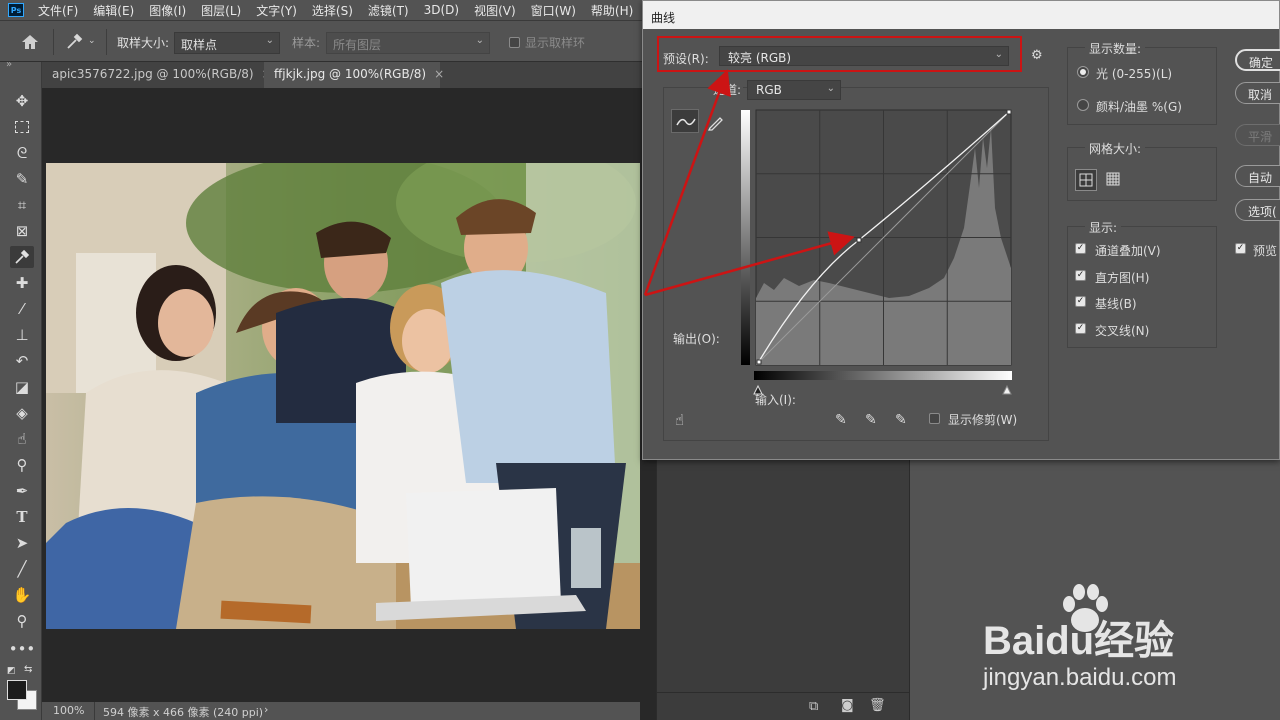 This screenshot has height=720, width=1280. I want to click on sample-layers-select: 所有图层 ⌄, so click(408, 43).